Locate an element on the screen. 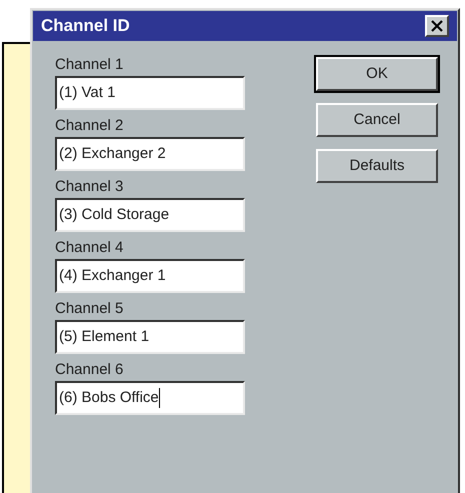 The width and height of the screenshot is (465, 493). dialog-button: Cancel is located at coordinates (377, 120).